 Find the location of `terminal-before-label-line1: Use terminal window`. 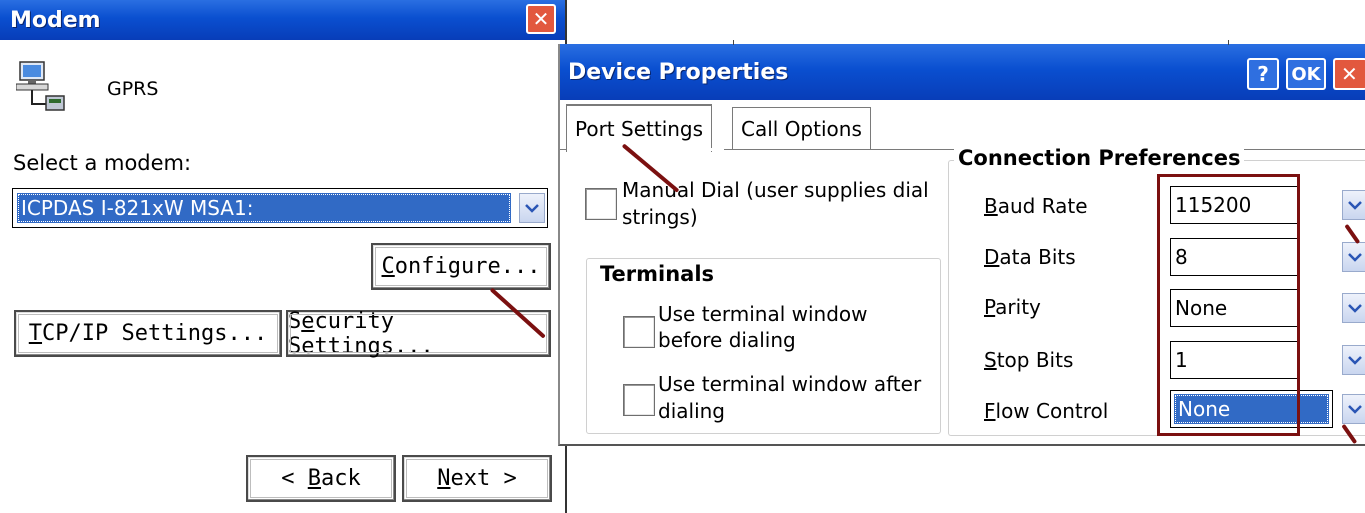

terminal-before-label-line1: Use terminal window is located at coordinates (763, 314).